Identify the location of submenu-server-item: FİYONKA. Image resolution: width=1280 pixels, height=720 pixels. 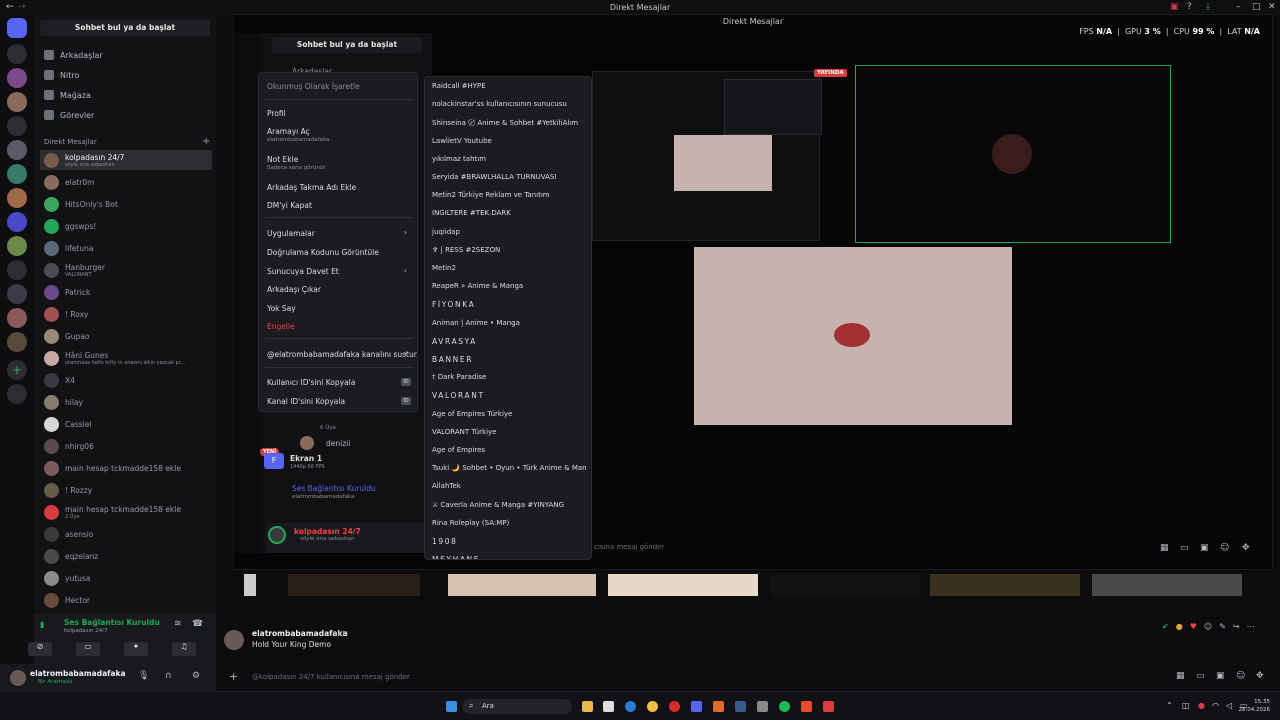
(509, 304).